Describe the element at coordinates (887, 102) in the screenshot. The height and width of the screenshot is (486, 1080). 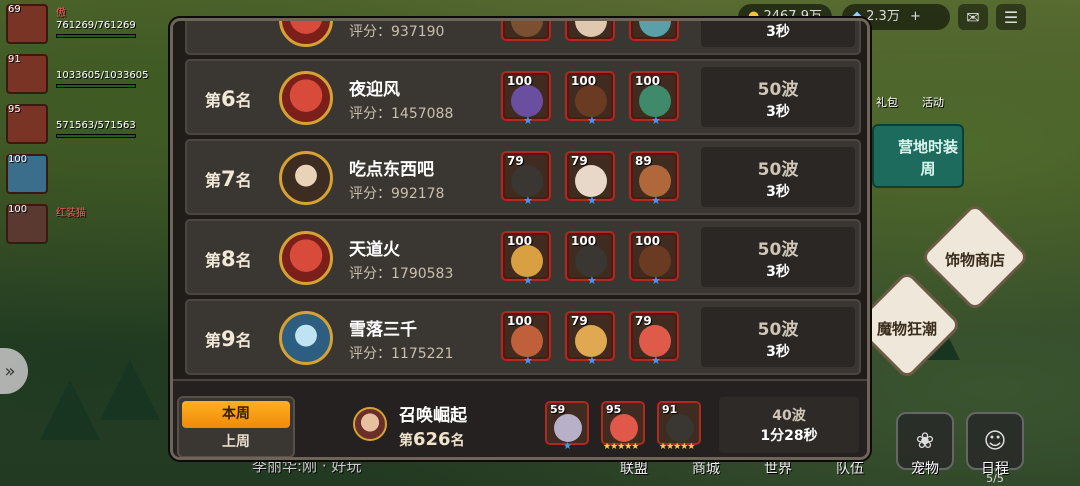
I see `gift-pack-label: 礼包` at that location.